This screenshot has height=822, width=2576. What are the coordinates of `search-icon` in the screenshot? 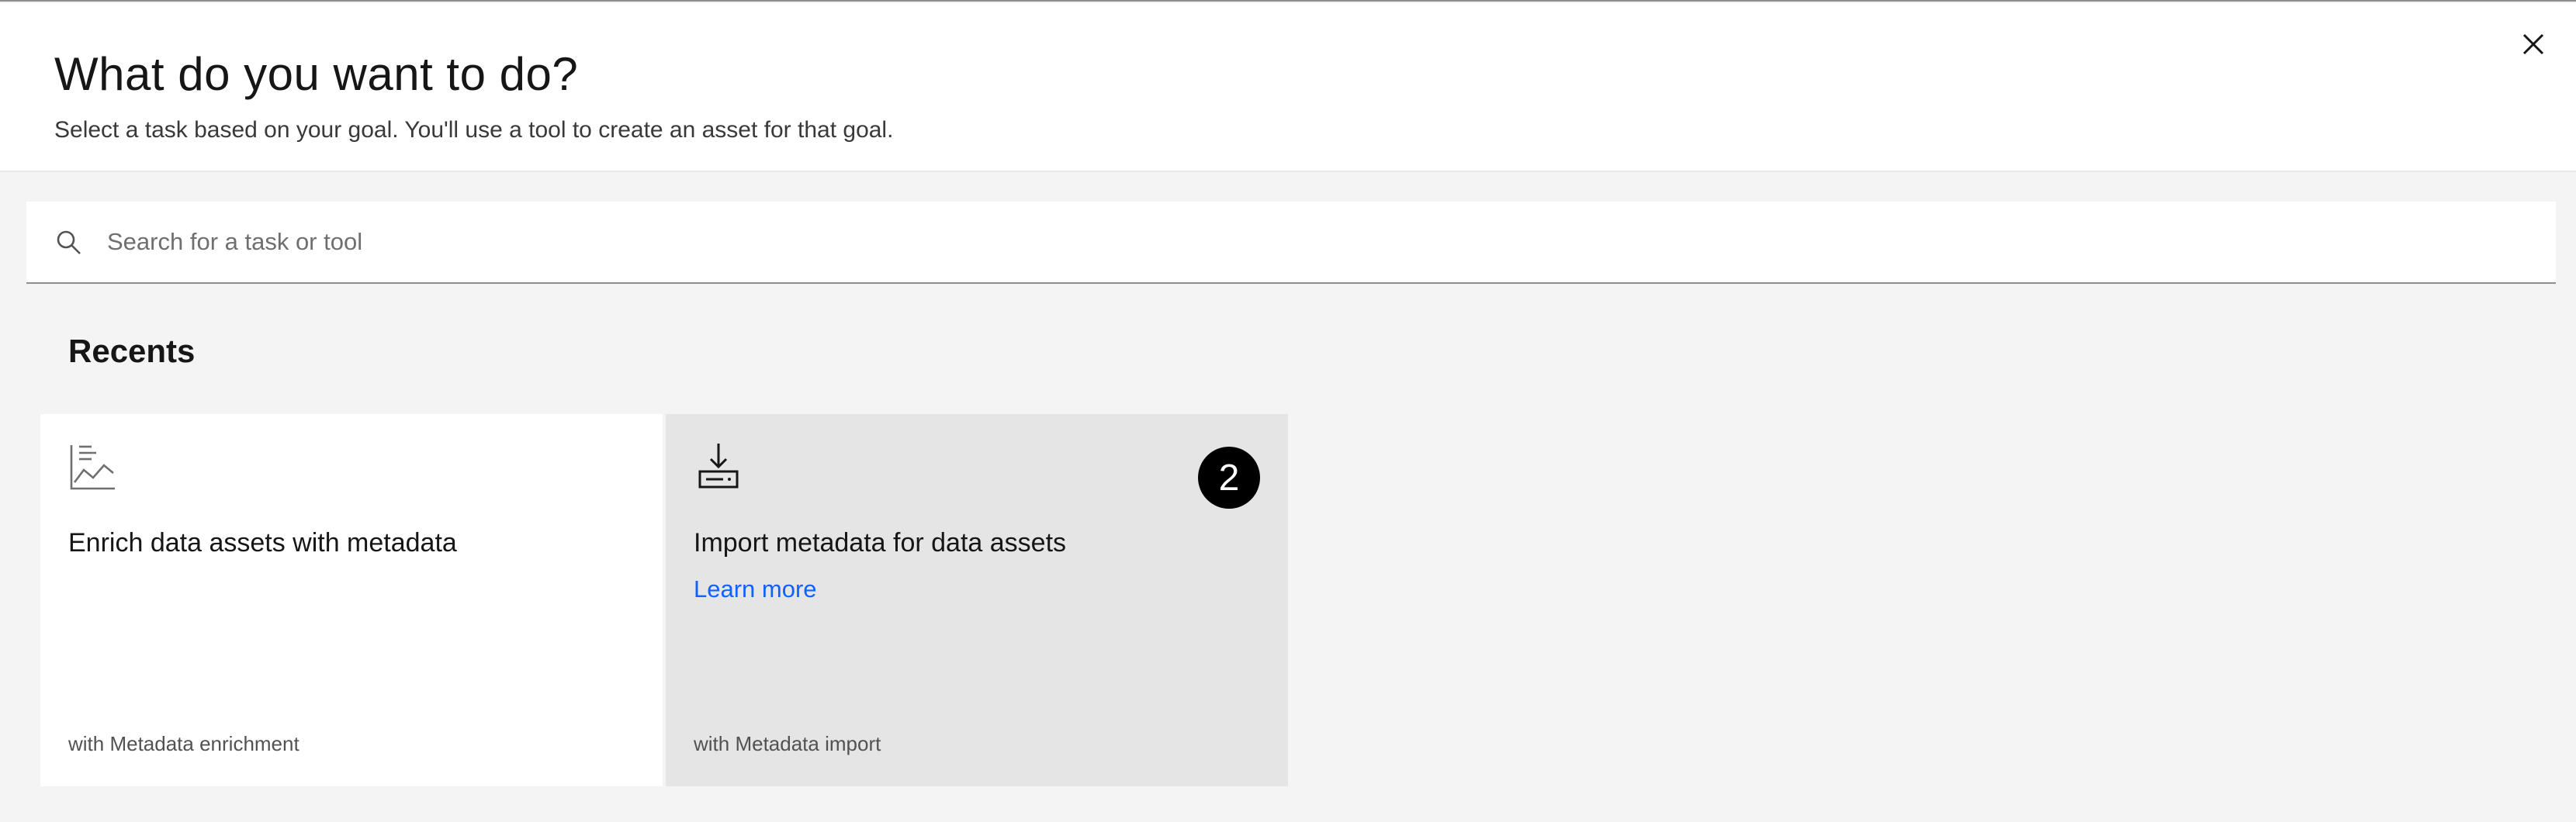 It's located at (69, 242).